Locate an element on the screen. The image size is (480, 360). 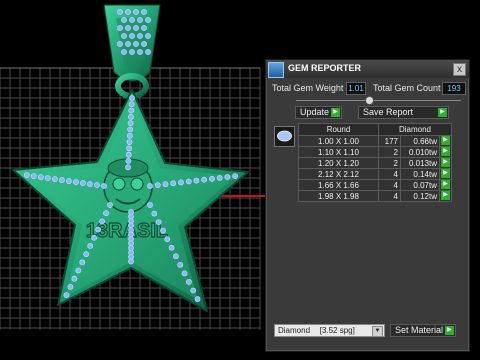
material-specific-gravity: [3.52 spg] is located at coordinates (337, 330).